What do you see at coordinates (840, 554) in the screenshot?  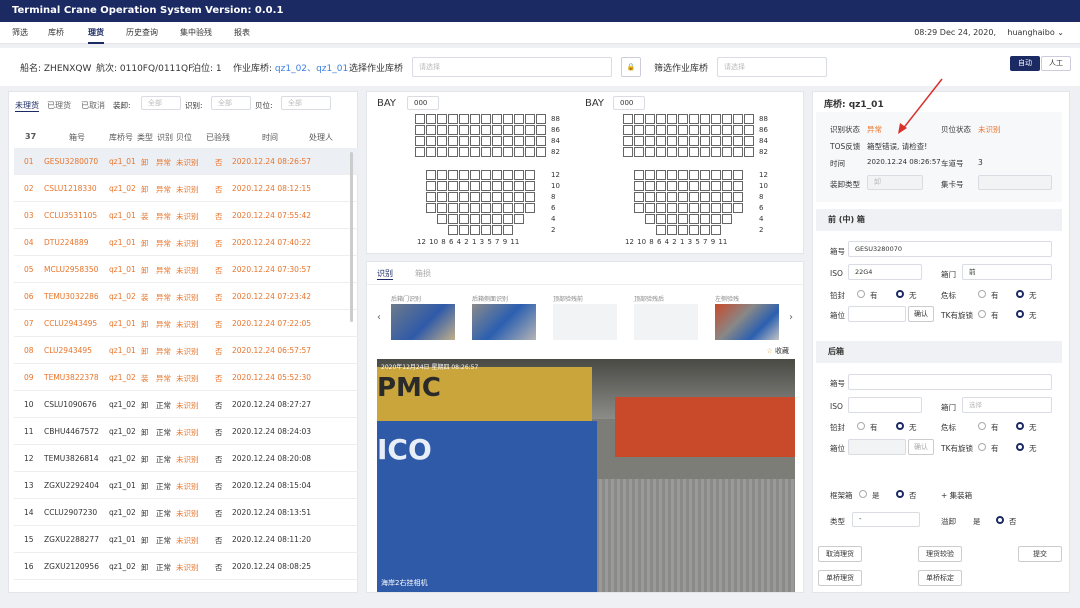 I see `cancel-tally-button: 取消理货` at bounding box center [840, 554].